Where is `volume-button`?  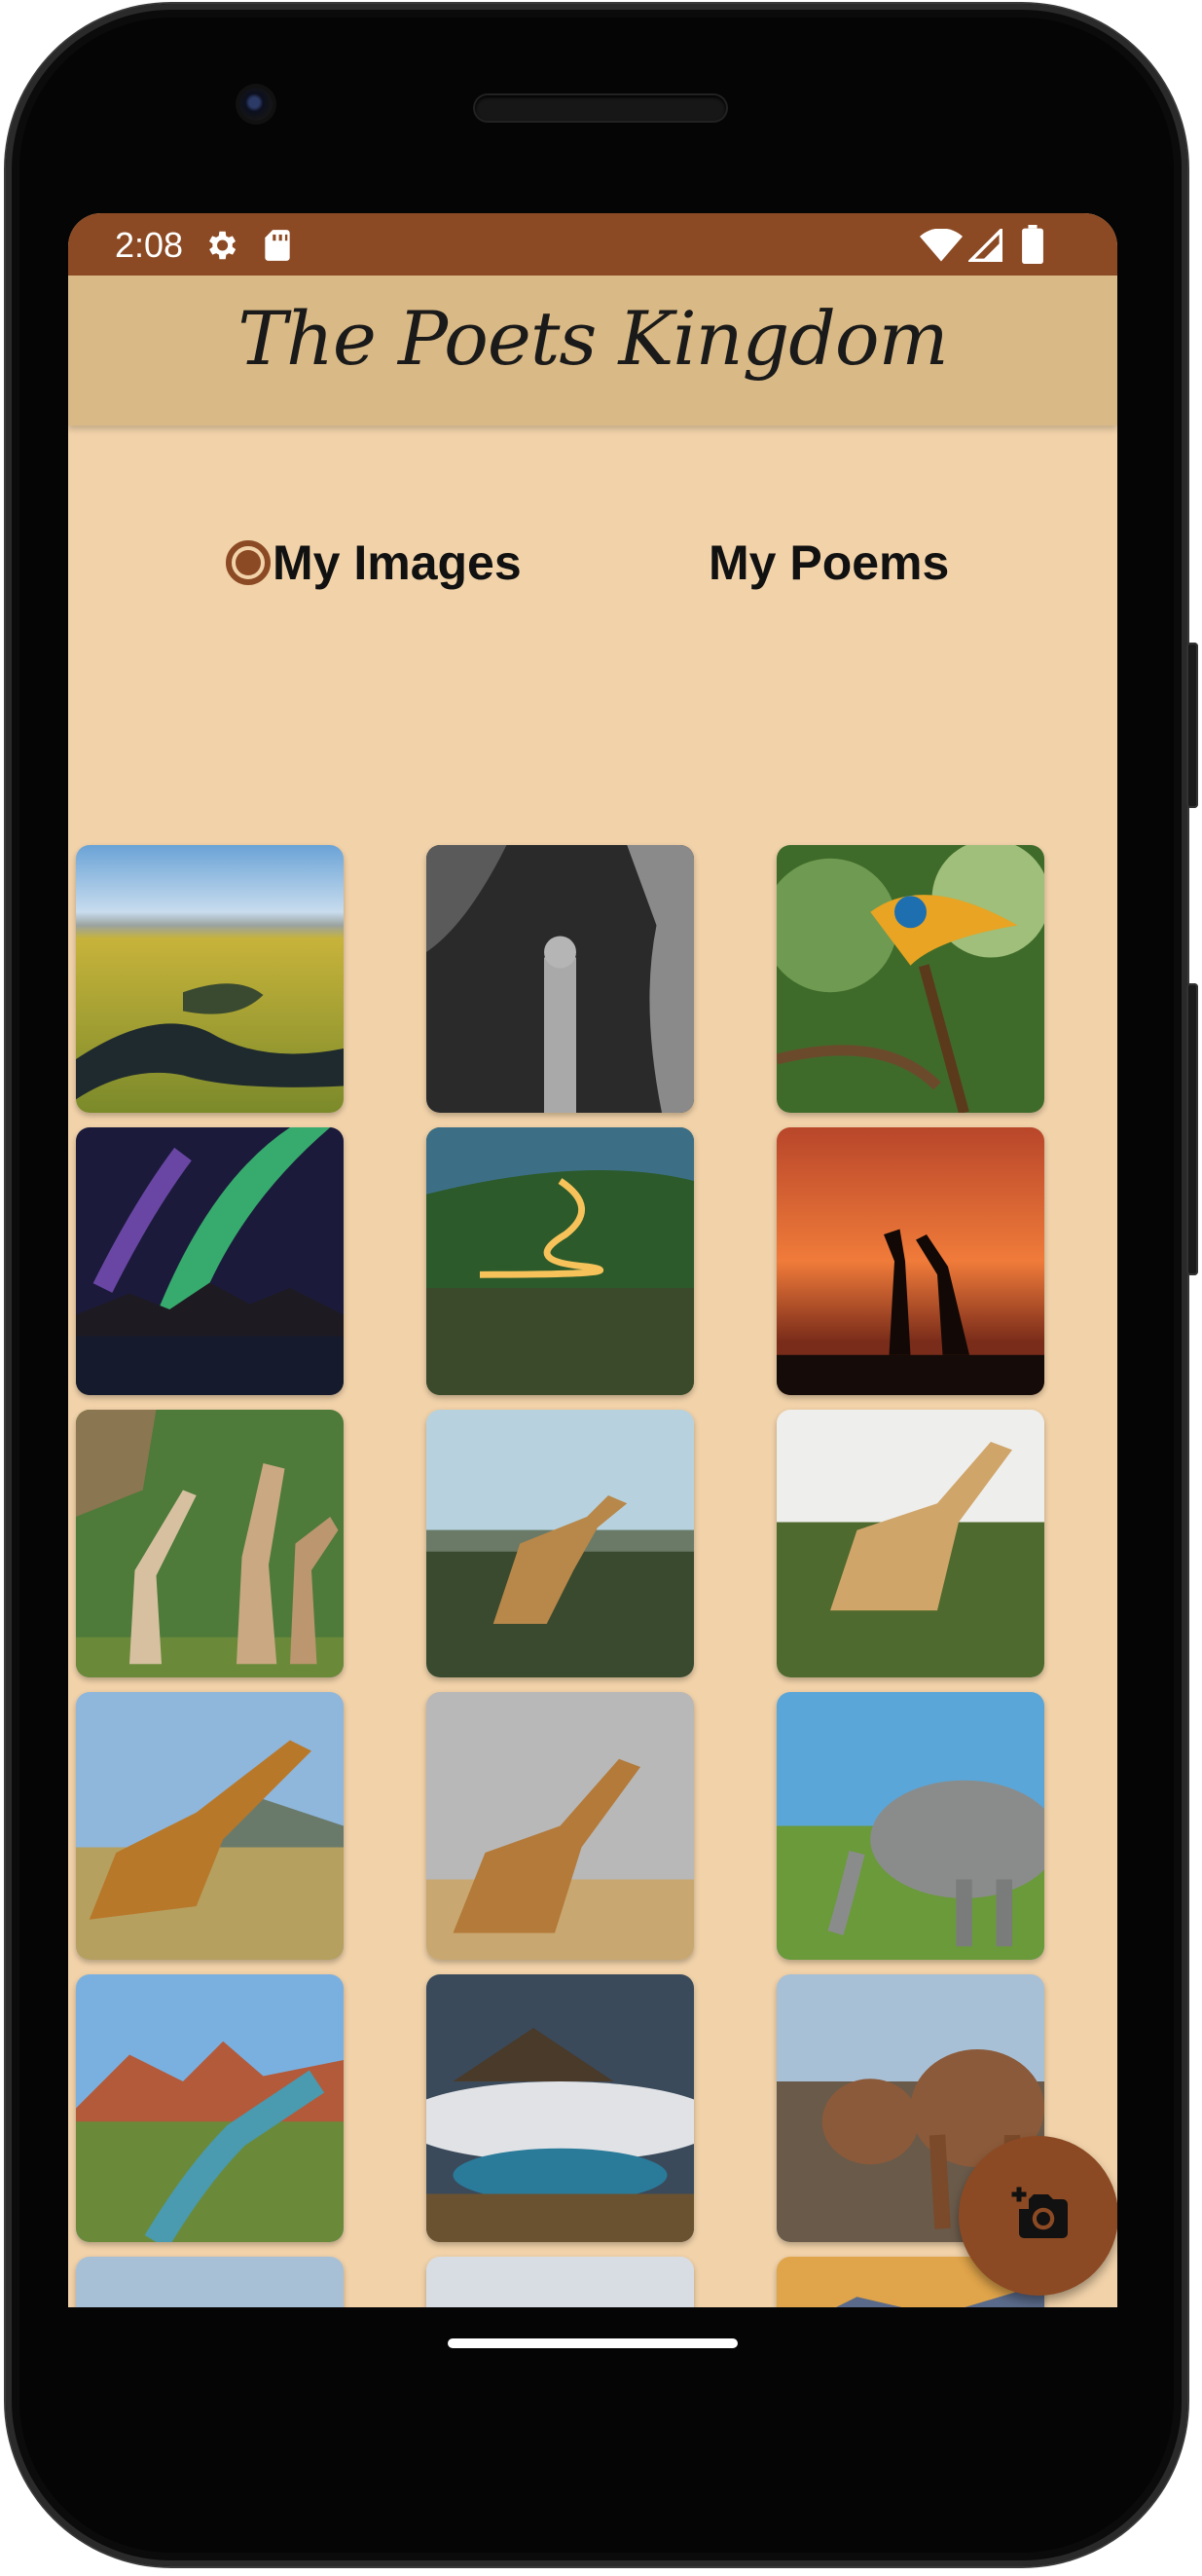
volume-button is located at coordinates (1192, 1129).